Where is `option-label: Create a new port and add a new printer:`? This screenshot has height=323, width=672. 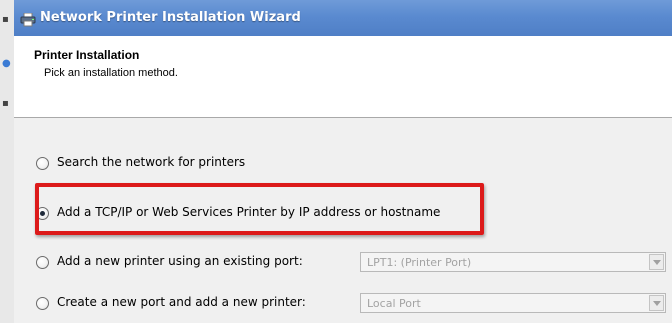 option-label: Create a new port and add a new printer: is located at coordinates (181, 302).